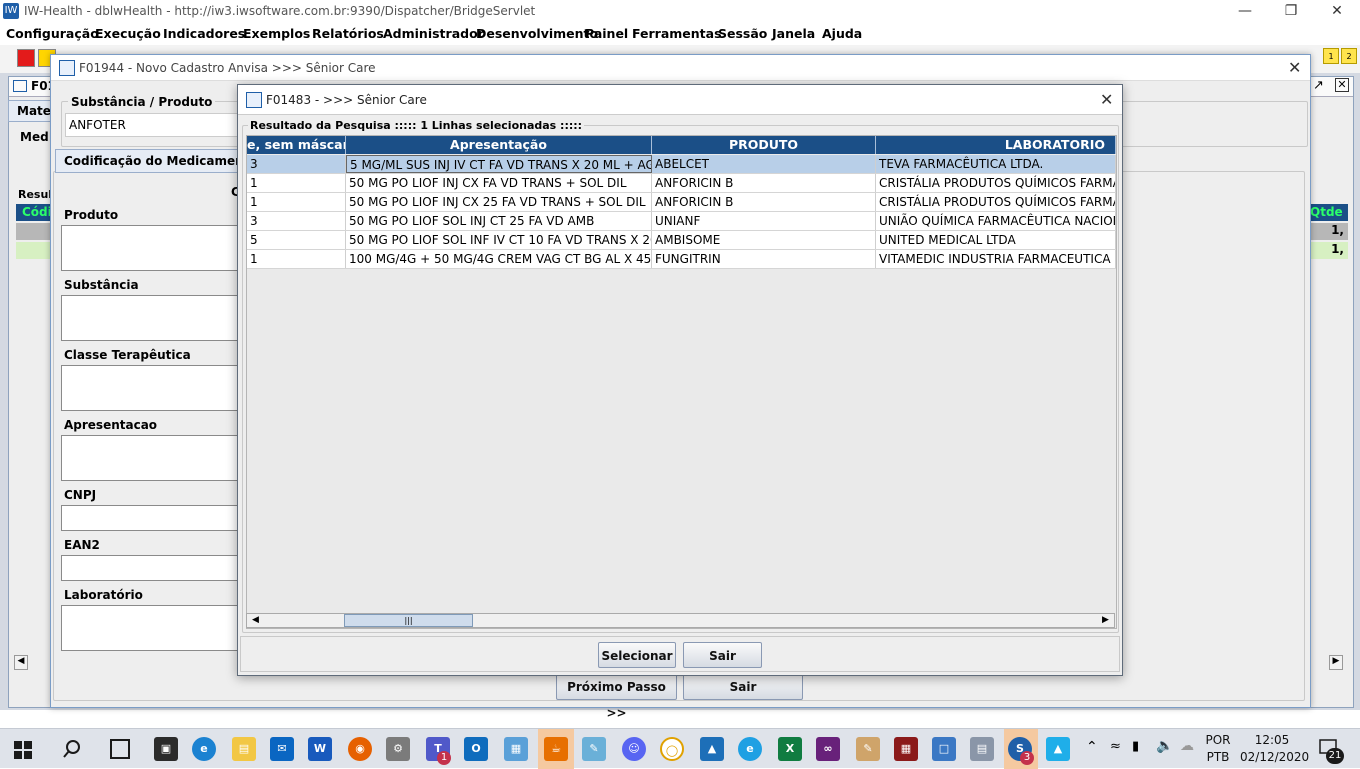 The image size is (1360, 769). What do you see at coordinates (750, 749) in the screenshot?
I see `internet-explorer-icon: e` at bounding box center [750, 749].